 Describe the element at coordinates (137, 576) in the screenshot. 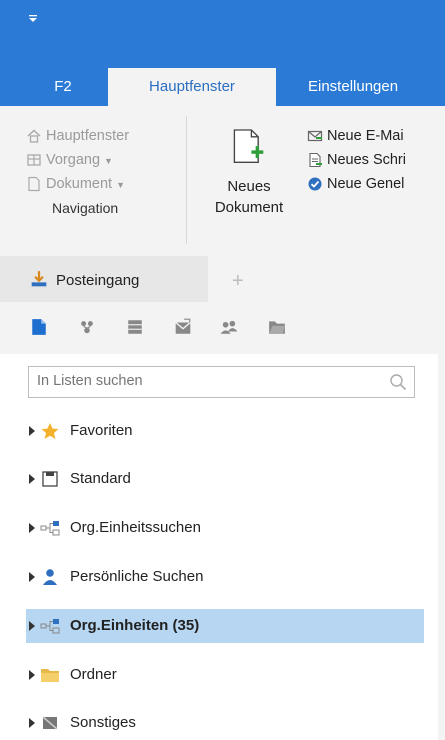

I see `tree-label-persoenliche-suchen: Persönliche Suchen` at that location.